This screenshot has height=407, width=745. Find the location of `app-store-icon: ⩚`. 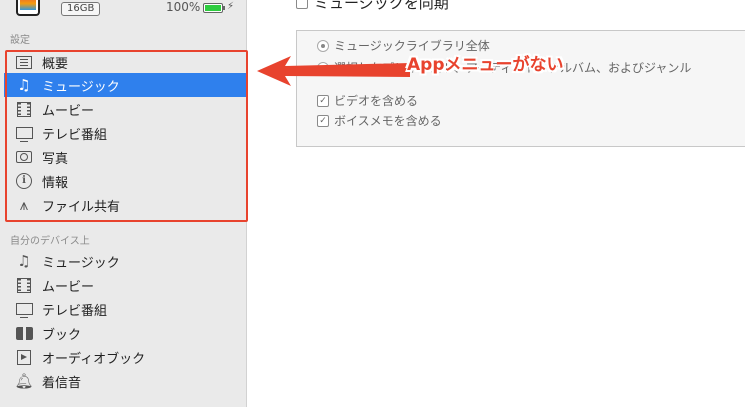

app-store-icon: ⩚ is located at coordinates (24, 205).